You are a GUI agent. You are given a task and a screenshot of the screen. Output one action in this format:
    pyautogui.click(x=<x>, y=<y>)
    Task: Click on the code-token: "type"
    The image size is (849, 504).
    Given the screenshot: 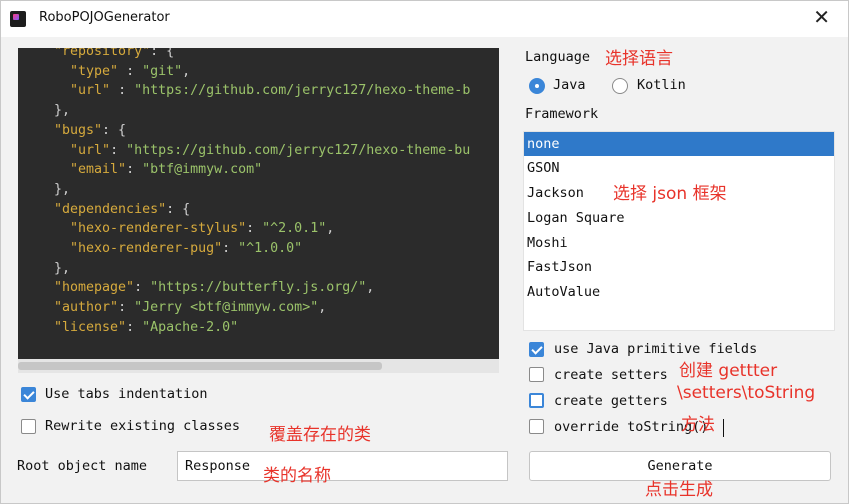 What is the action you would take?
    pyautogui.click(x=78, y=71)
    